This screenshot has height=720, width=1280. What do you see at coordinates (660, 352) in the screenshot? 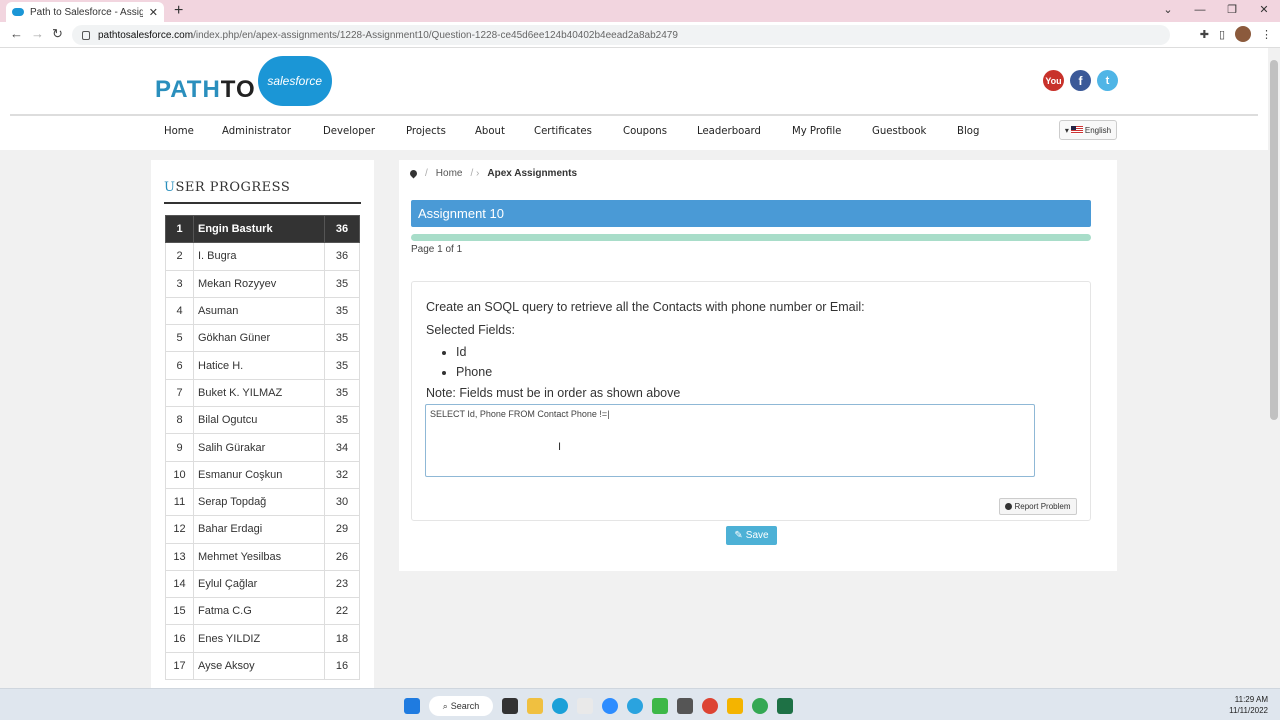
I see `list-item: Id` at bounding box center [660, 352].